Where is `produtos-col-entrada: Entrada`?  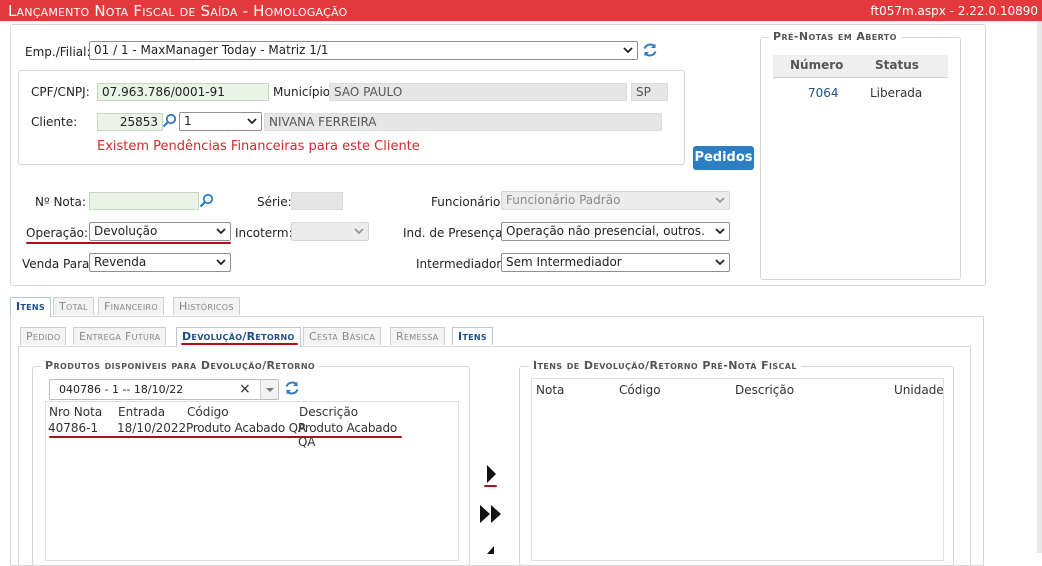 produtos-col-entrada: Entrada is located at coordinates (142, 412).